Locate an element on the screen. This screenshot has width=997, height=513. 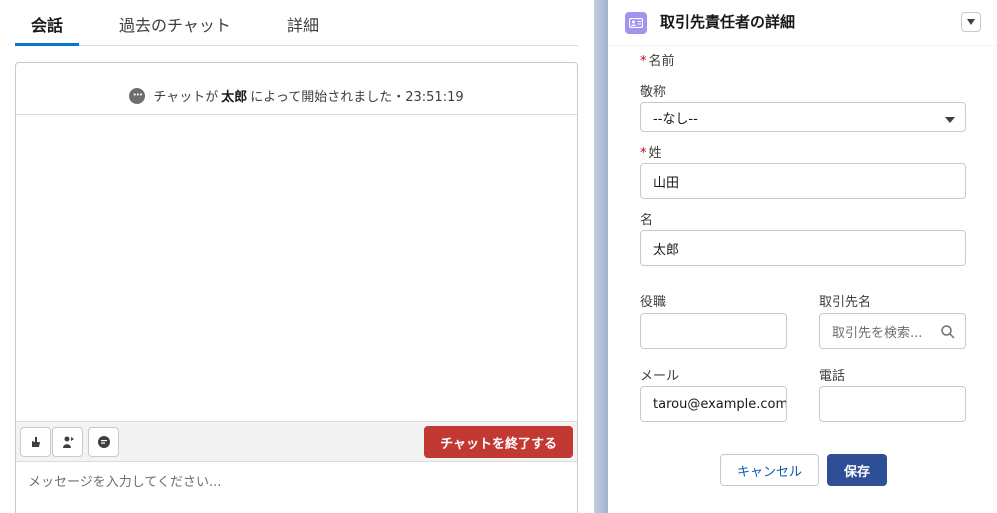
quick-text-button is located at coordinates (103, 442).